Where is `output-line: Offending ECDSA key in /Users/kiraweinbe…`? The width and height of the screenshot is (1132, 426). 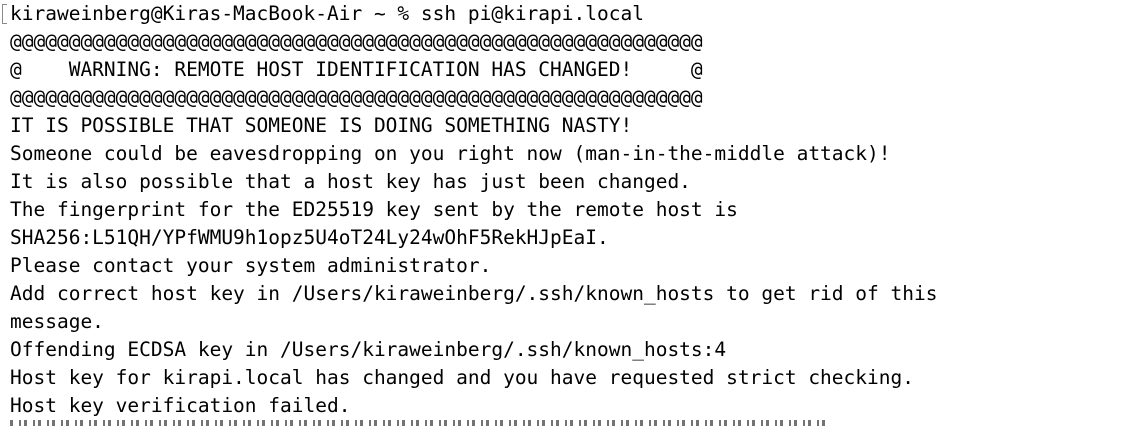 output-line: Offending ECDSA key in /Users/kiraweinbe… is located at coordinates (368, 349).